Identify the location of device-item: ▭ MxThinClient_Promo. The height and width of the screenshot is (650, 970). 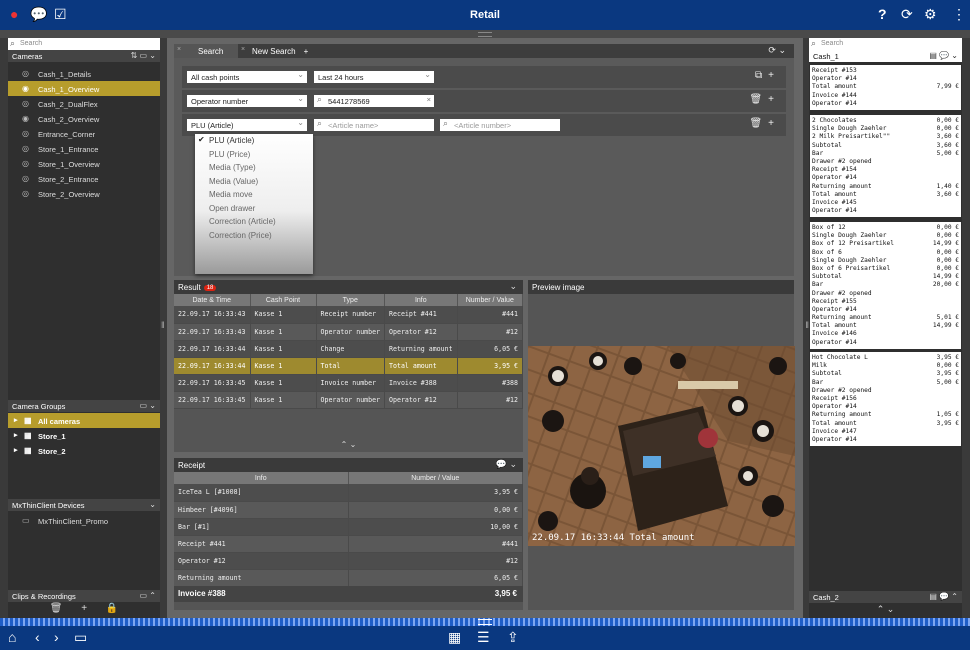
(84, 520).